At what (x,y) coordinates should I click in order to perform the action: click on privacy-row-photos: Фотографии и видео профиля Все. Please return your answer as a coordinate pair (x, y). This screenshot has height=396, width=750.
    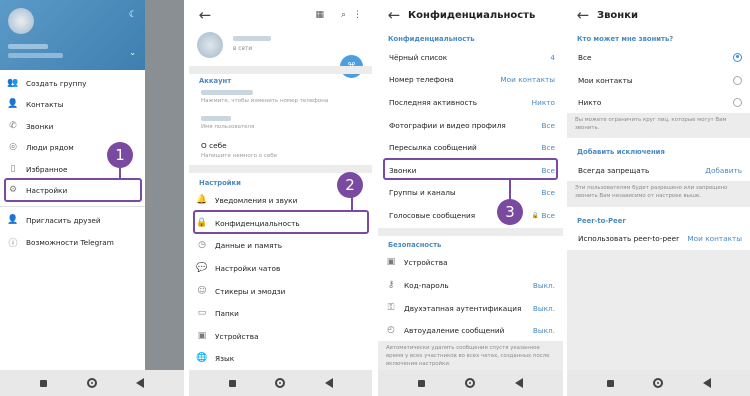
    Looking at the image, I should click on (470, 125).